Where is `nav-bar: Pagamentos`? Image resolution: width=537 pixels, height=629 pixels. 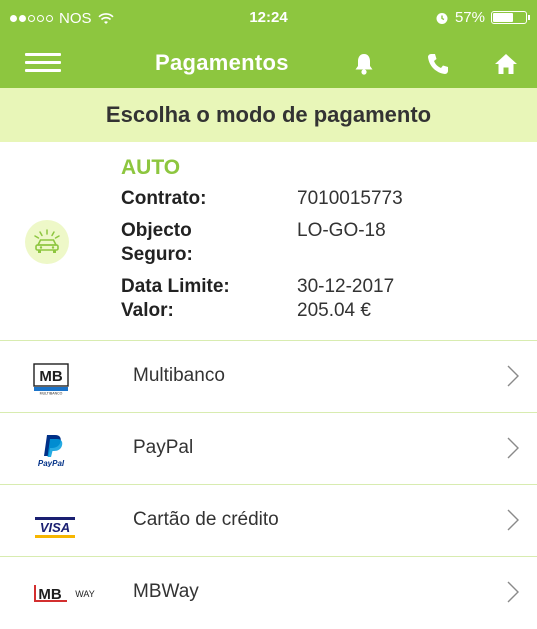 nav-bar: Pagamentos is located at coordinates (268, 63).